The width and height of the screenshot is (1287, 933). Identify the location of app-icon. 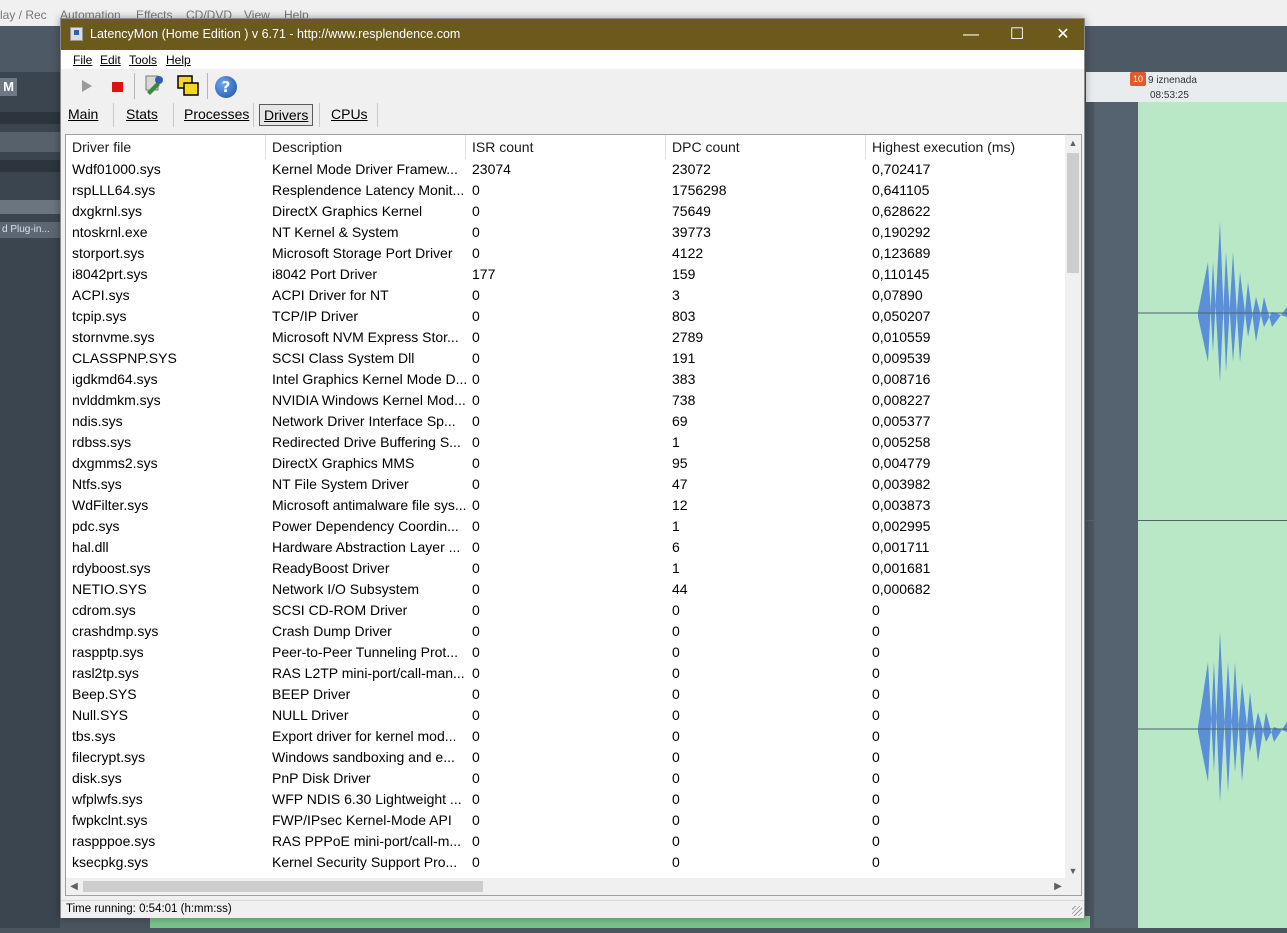
(76, 34).